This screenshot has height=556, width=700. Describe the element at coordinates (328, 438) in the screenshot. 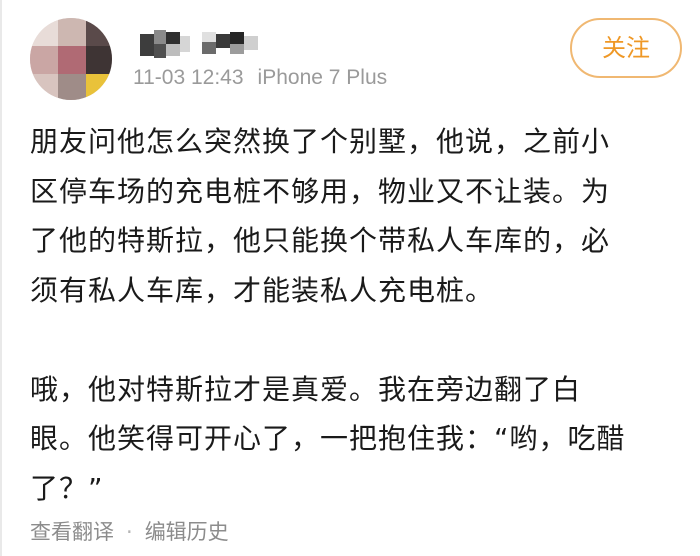

I see `post-text-line: 眼。他笑得可开心了，一把抱住我：“哟，吃醋` at that location.